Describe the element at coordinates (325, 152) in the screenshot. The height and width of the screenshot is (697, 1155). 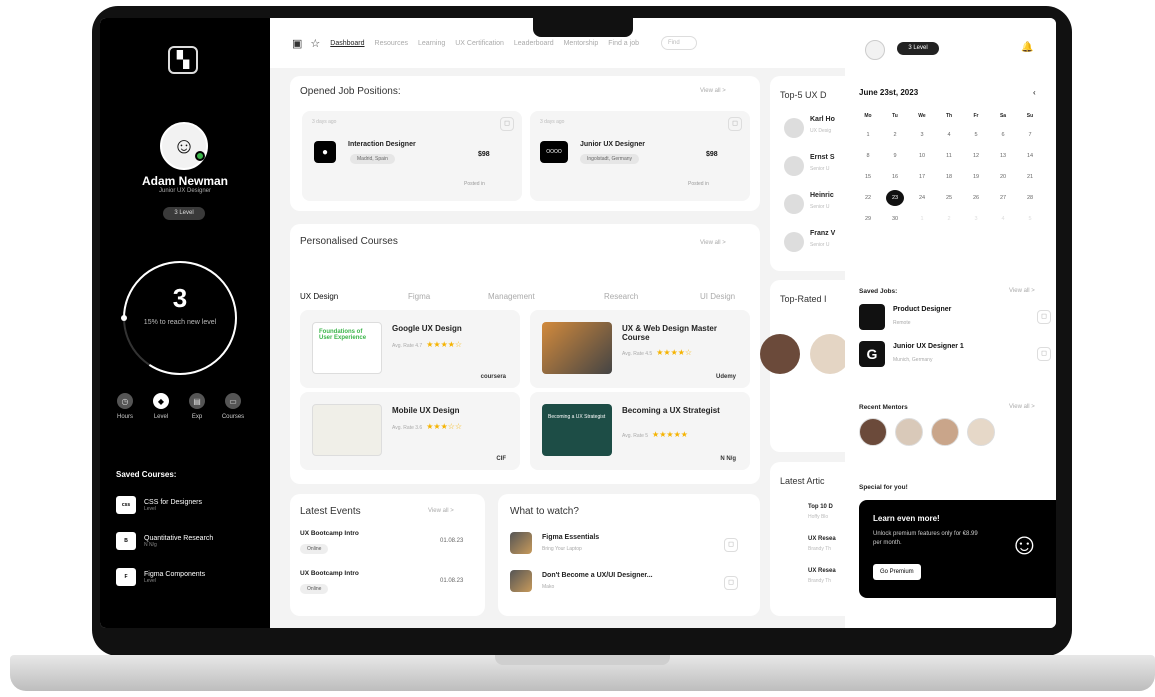
I see `apple-logo-icon: ●` at that location.